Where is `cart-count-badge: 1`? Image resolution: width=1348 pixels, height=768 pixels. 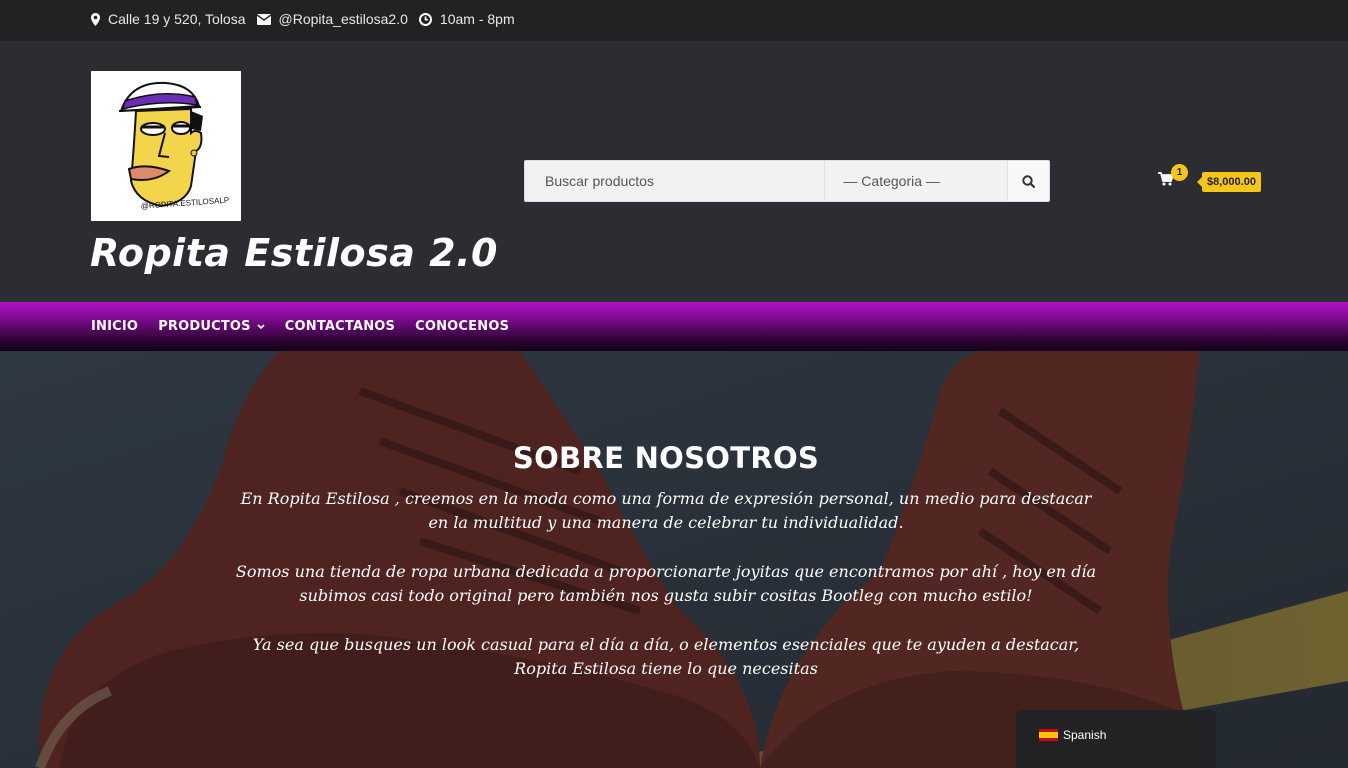 cart-count-badge: 1 is located at coordinates (1179, 172).